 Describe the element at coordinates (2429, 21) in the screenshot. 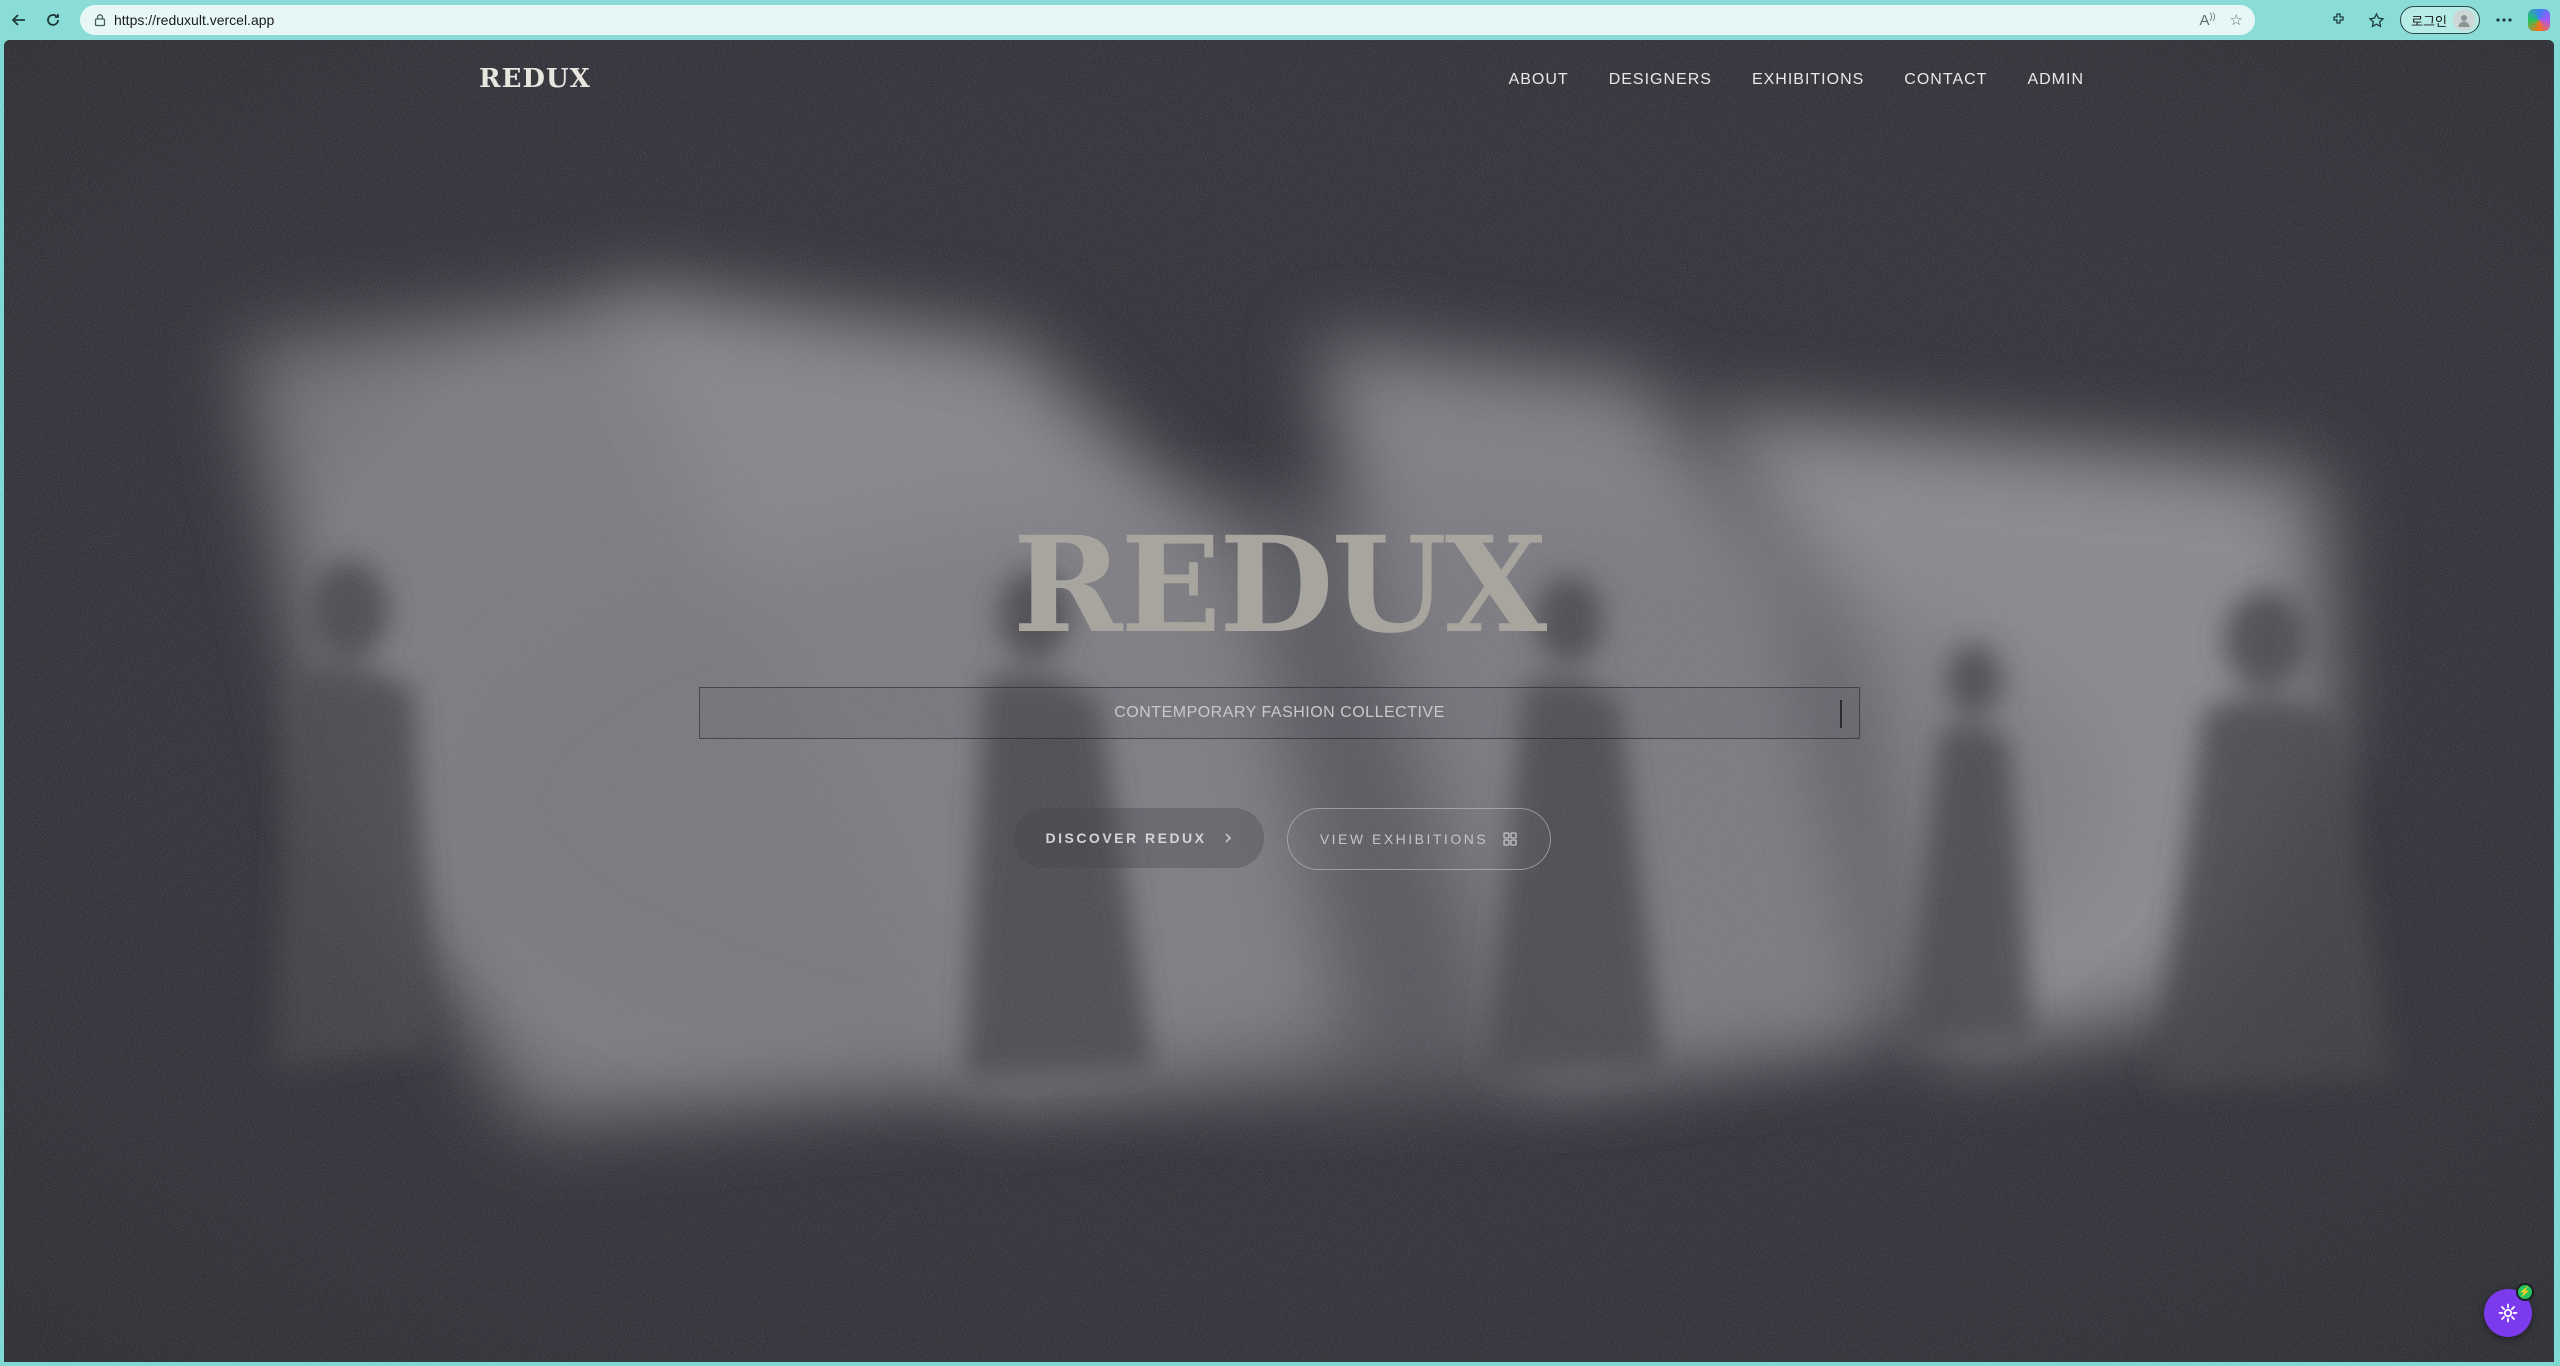

I see `profile-label: 로그인` at that location.